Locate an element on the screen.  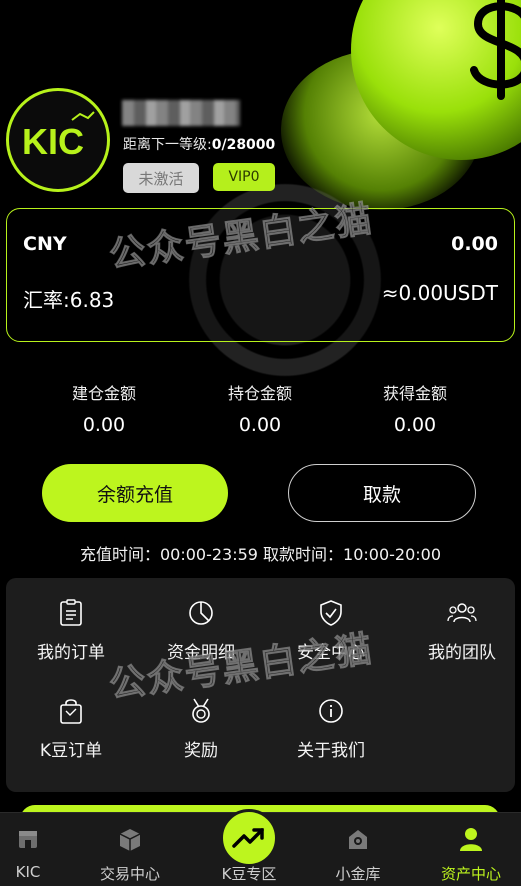
stat-earned-amount: 获得金额 0.00 is located at coordinates (414, 410).